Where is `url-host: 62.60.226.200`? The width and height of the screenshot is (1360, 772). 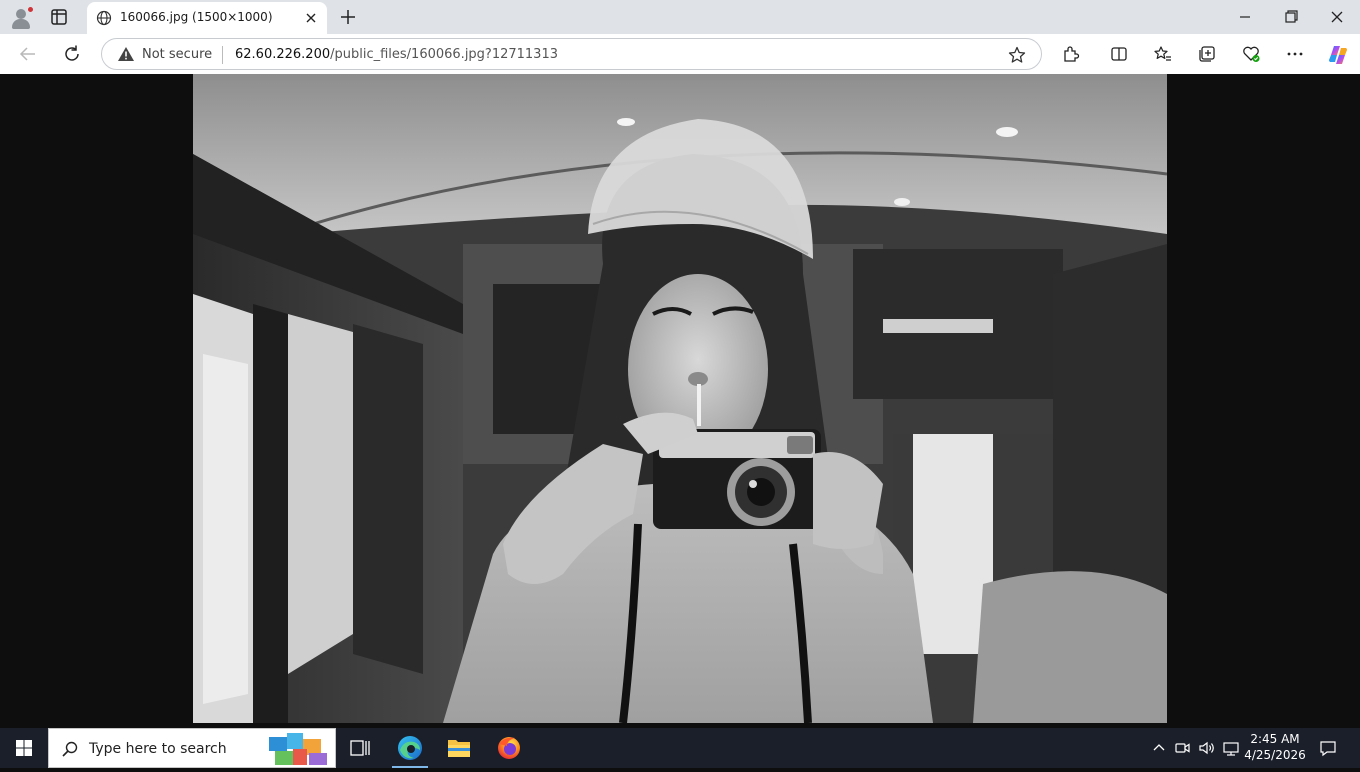
url-host: 62.60.226.200 is located at coordinates (283, 54).